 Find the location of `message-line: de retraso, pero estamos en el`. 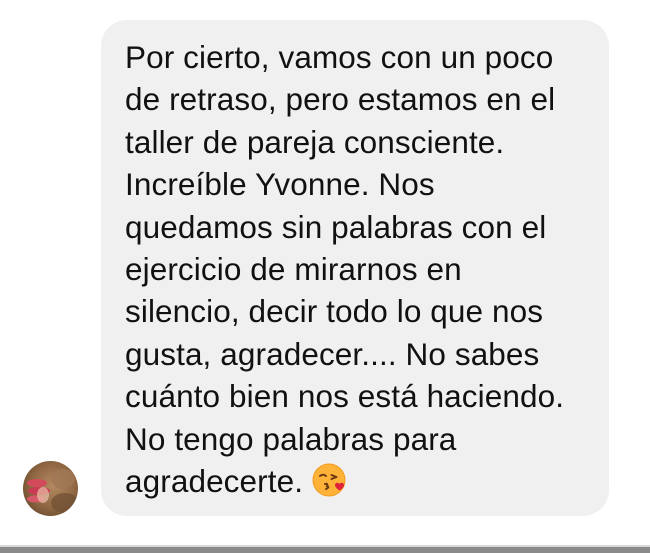

message-line: de retraso, pero estamos en el is located at coordinates (340, 99).